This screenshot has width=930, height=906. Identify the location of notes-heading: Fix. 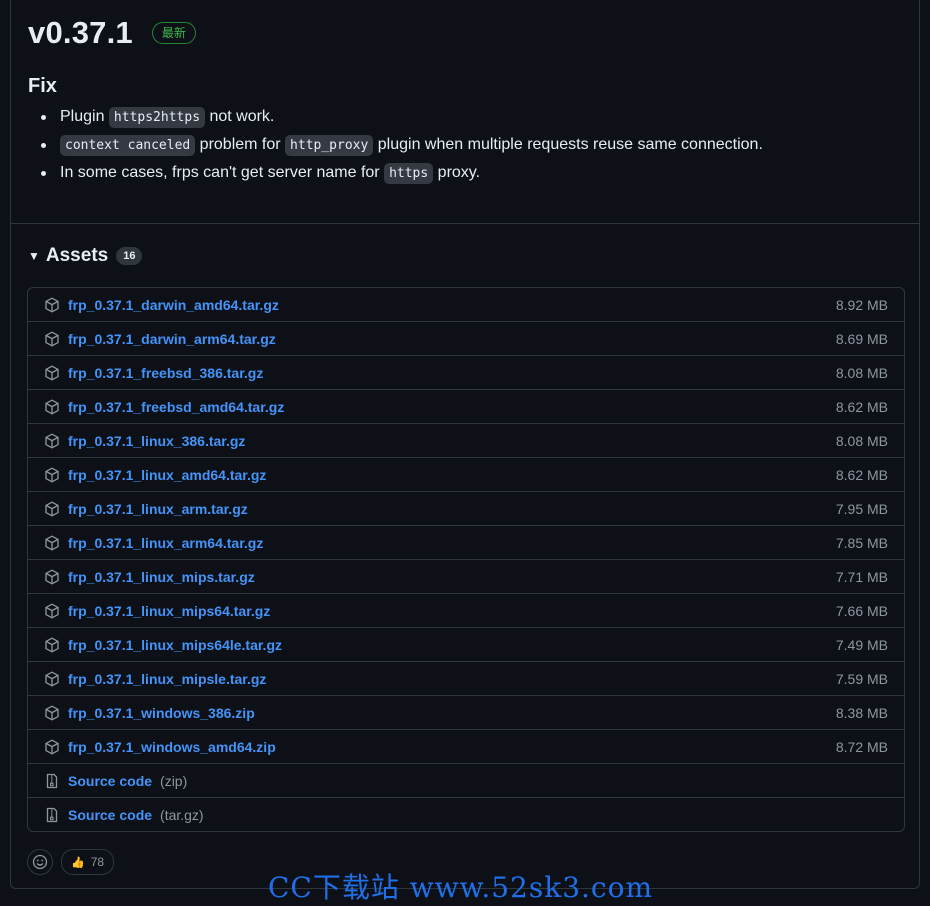
(42, 86).